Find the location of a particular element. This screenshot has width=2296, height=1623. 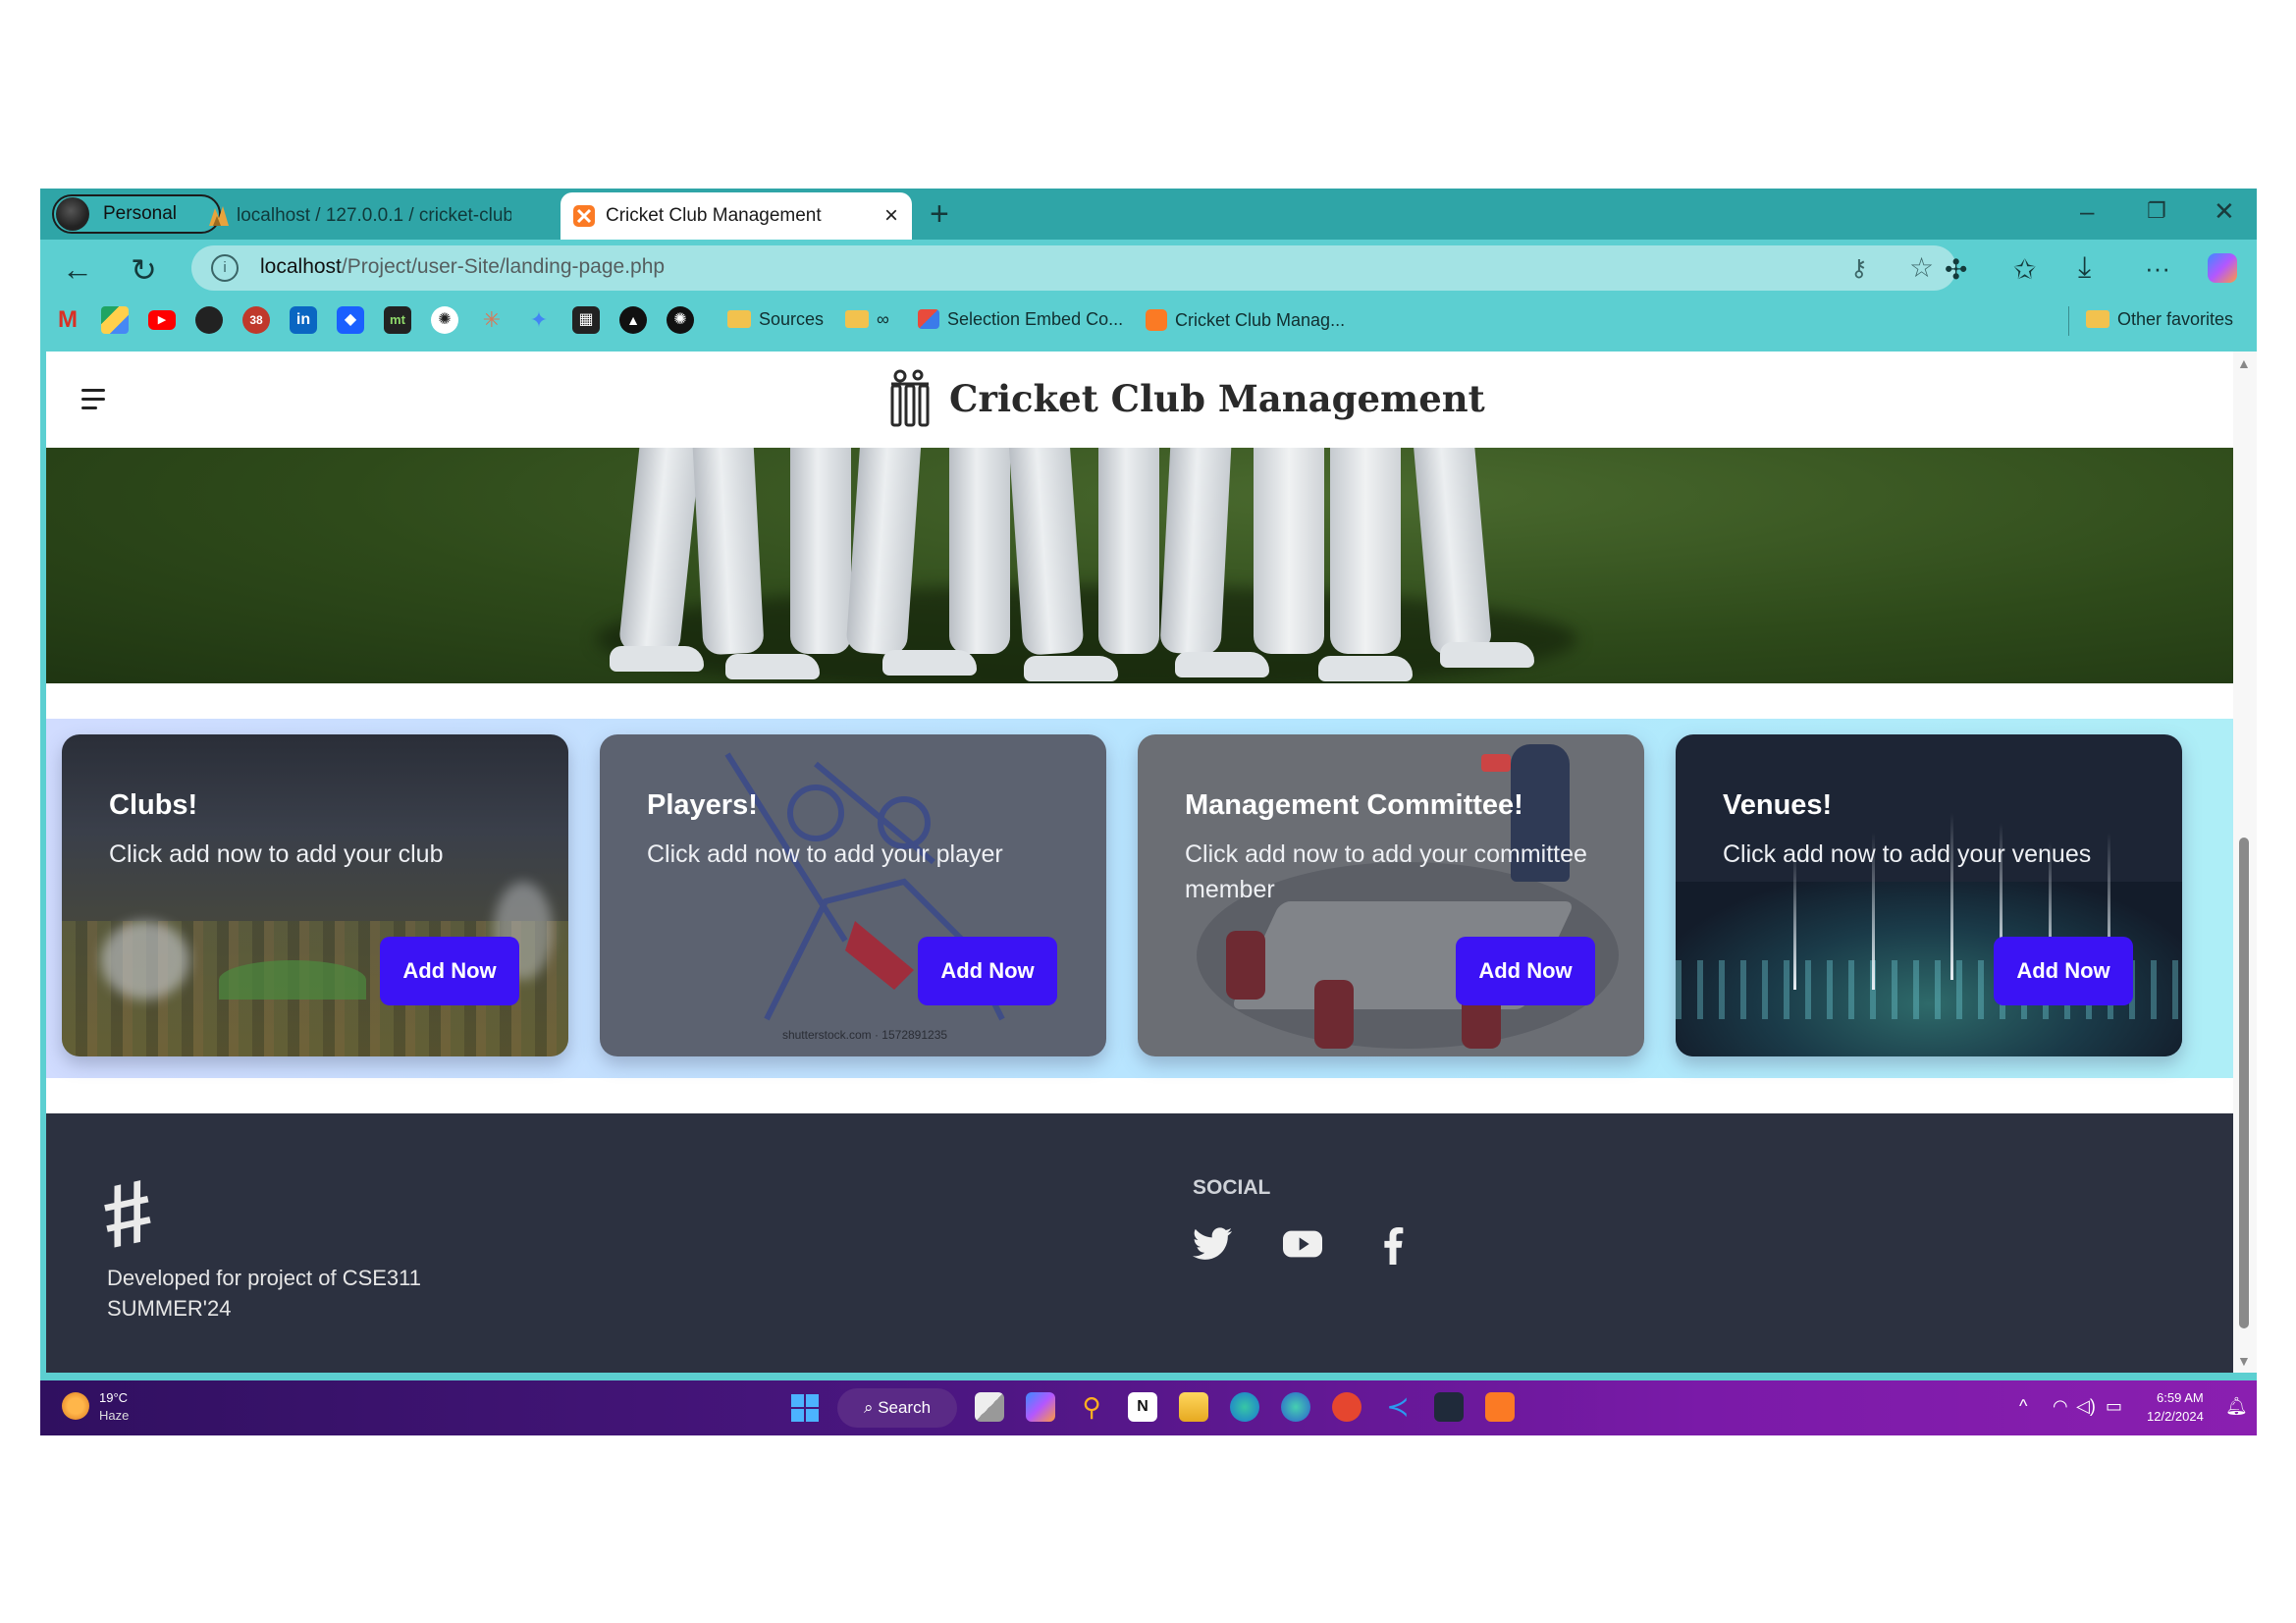

menu-icon is located at coordinates (93, 402).